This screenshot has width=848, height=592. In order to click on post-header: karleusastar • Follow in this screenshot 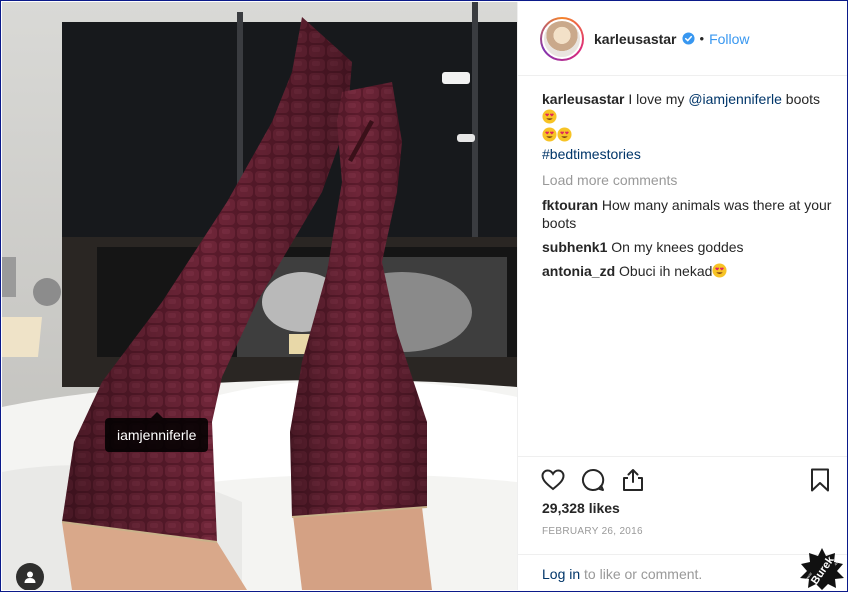, I will do `click(682, 39)`.